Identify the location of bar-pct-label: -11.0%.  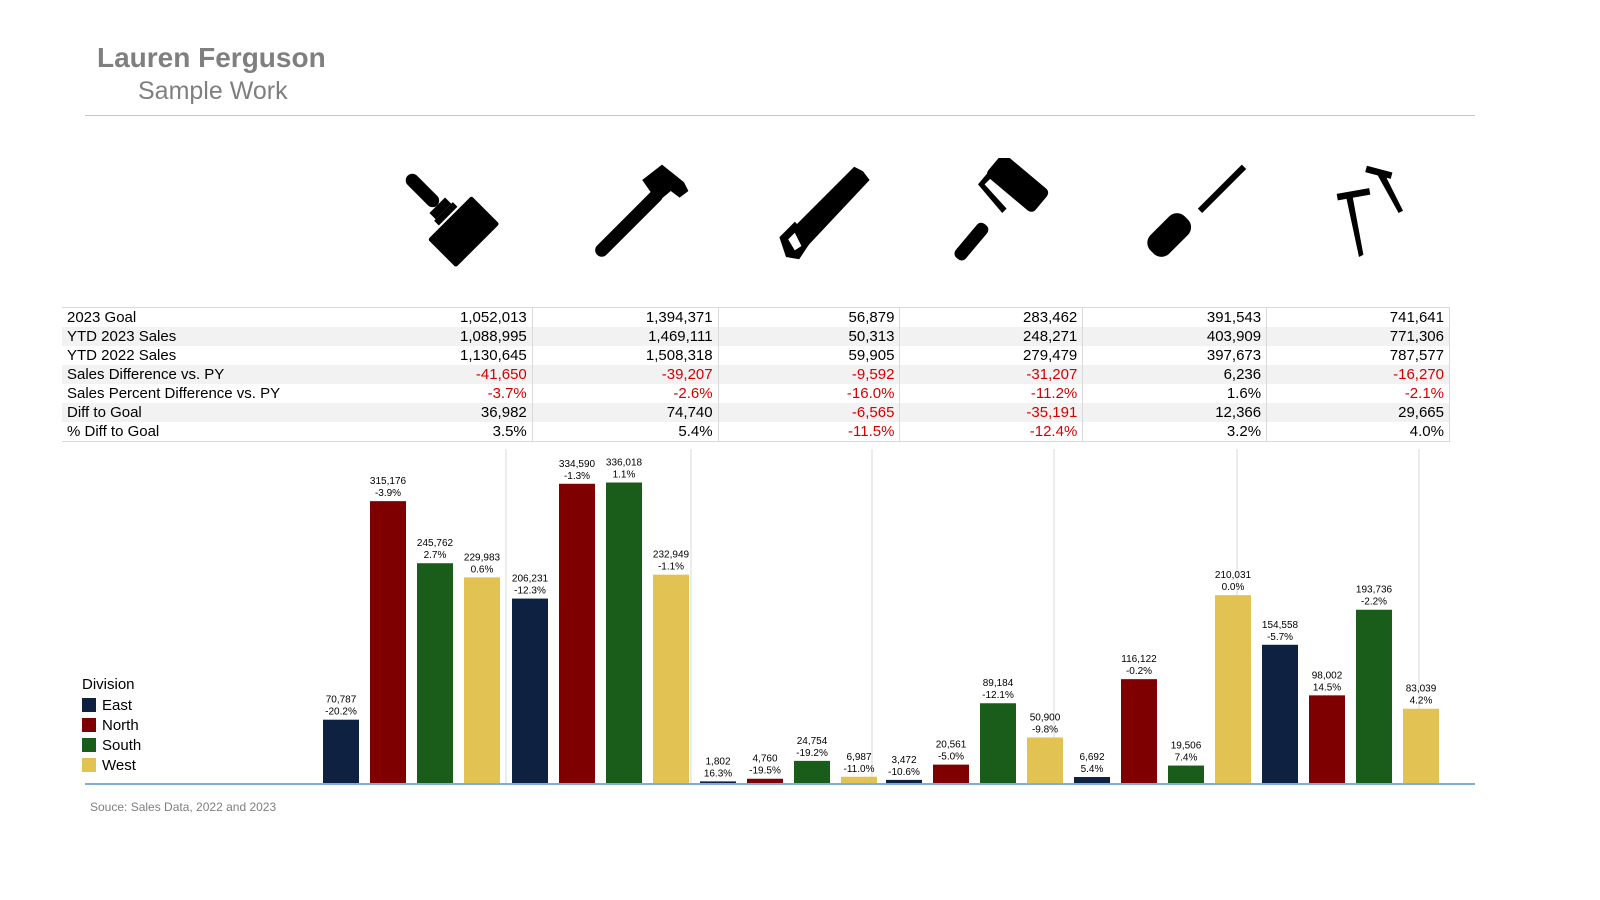
(859, 769).